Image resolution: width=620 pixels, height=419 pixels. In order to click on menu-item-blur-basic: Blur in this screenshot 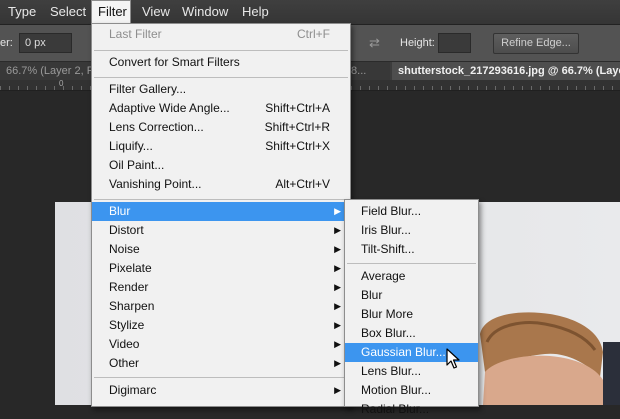, I will do `click(411, 295)`.